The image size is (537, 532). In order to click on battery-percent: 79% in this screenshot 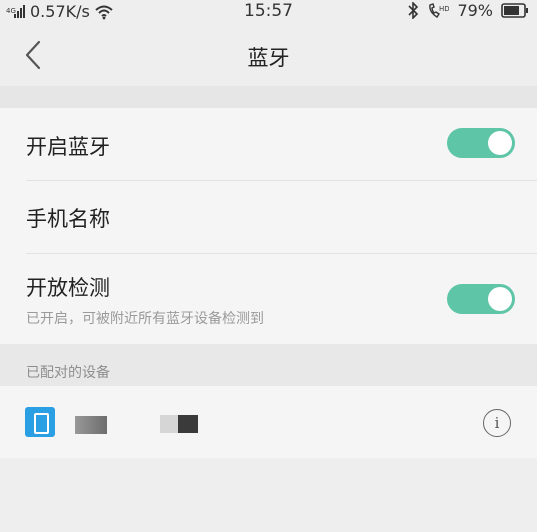, I will do `click(475, 10)`.